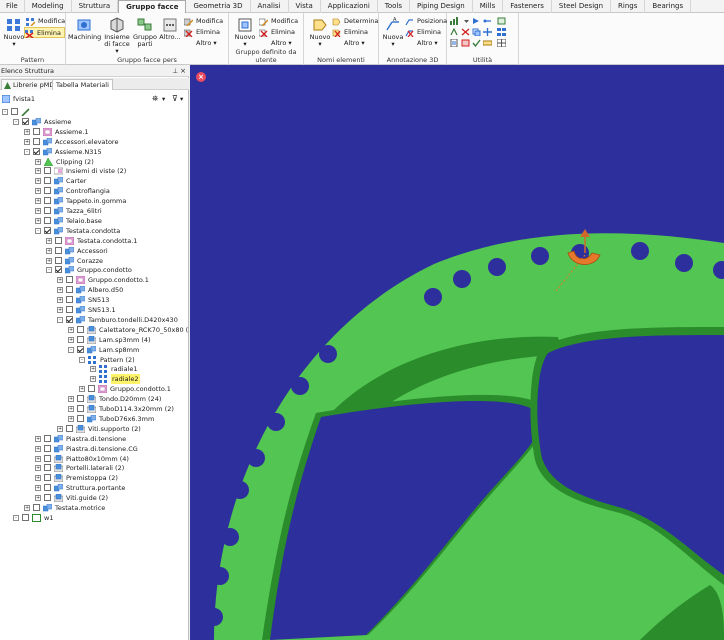 The image size is (724, 640). Describe the element at coordinates (94, 300) in the screenshot. I see `tree-node: + SN513` at that location.